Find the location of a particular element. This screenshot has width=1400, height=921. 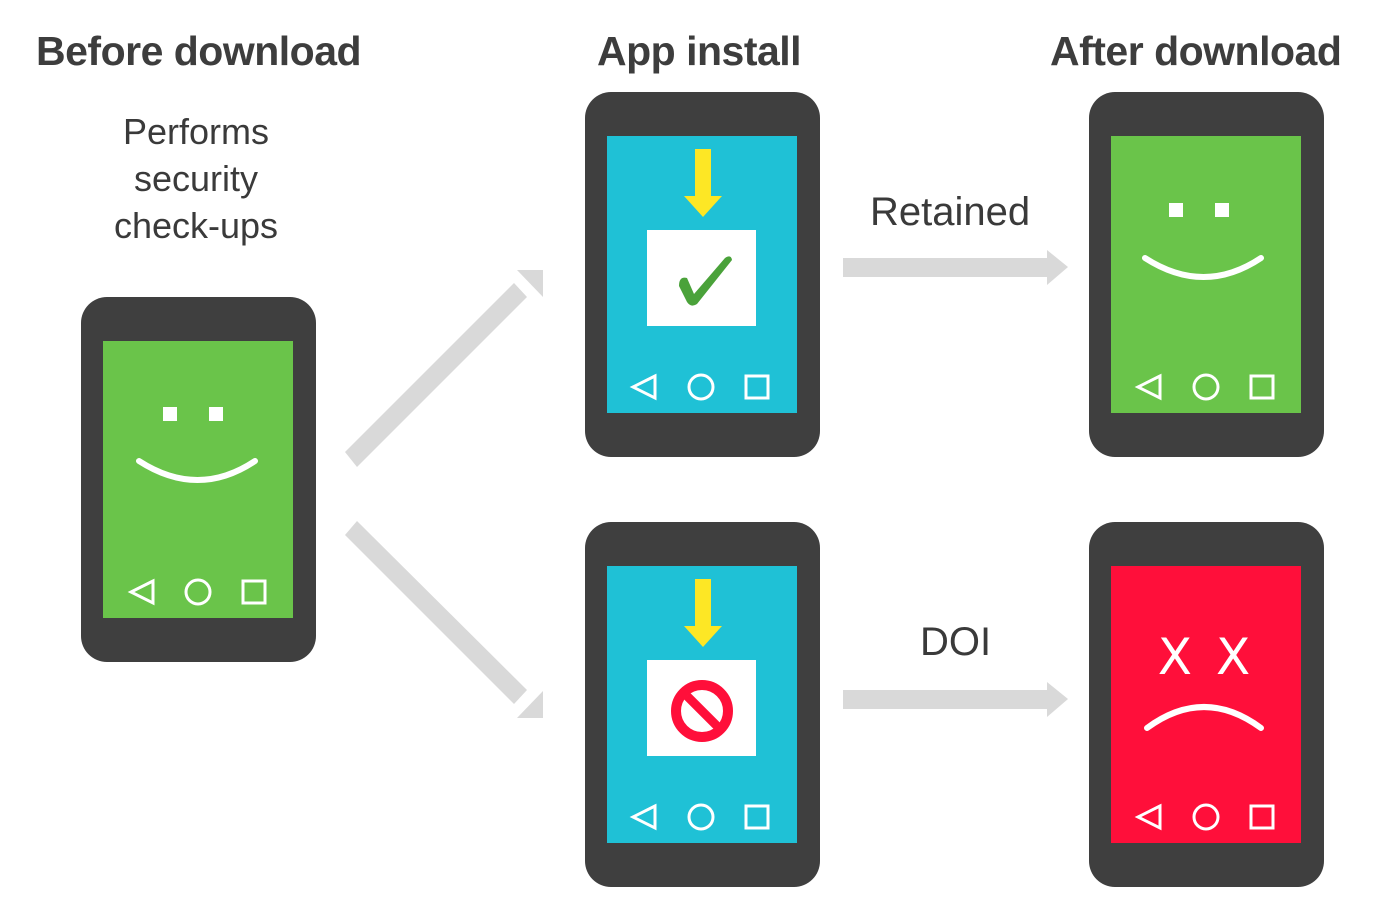

screen-install-blocked is located at coordinates (702, 704).